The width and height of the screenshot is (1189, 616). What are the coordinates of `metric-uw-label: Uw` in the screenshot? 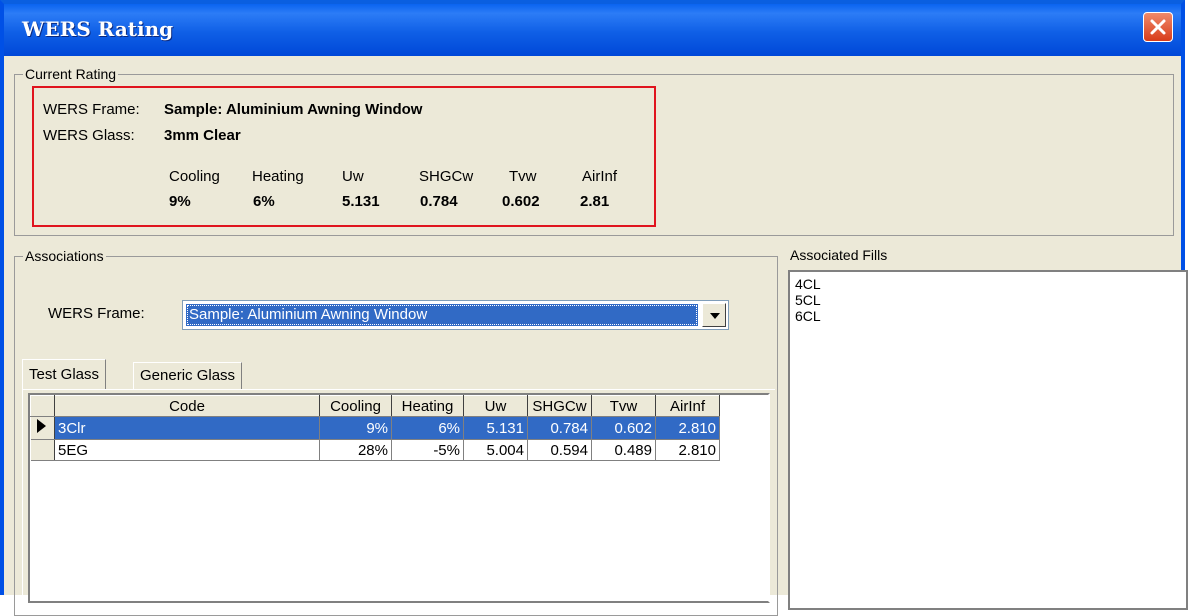 It's located at (353, 176).